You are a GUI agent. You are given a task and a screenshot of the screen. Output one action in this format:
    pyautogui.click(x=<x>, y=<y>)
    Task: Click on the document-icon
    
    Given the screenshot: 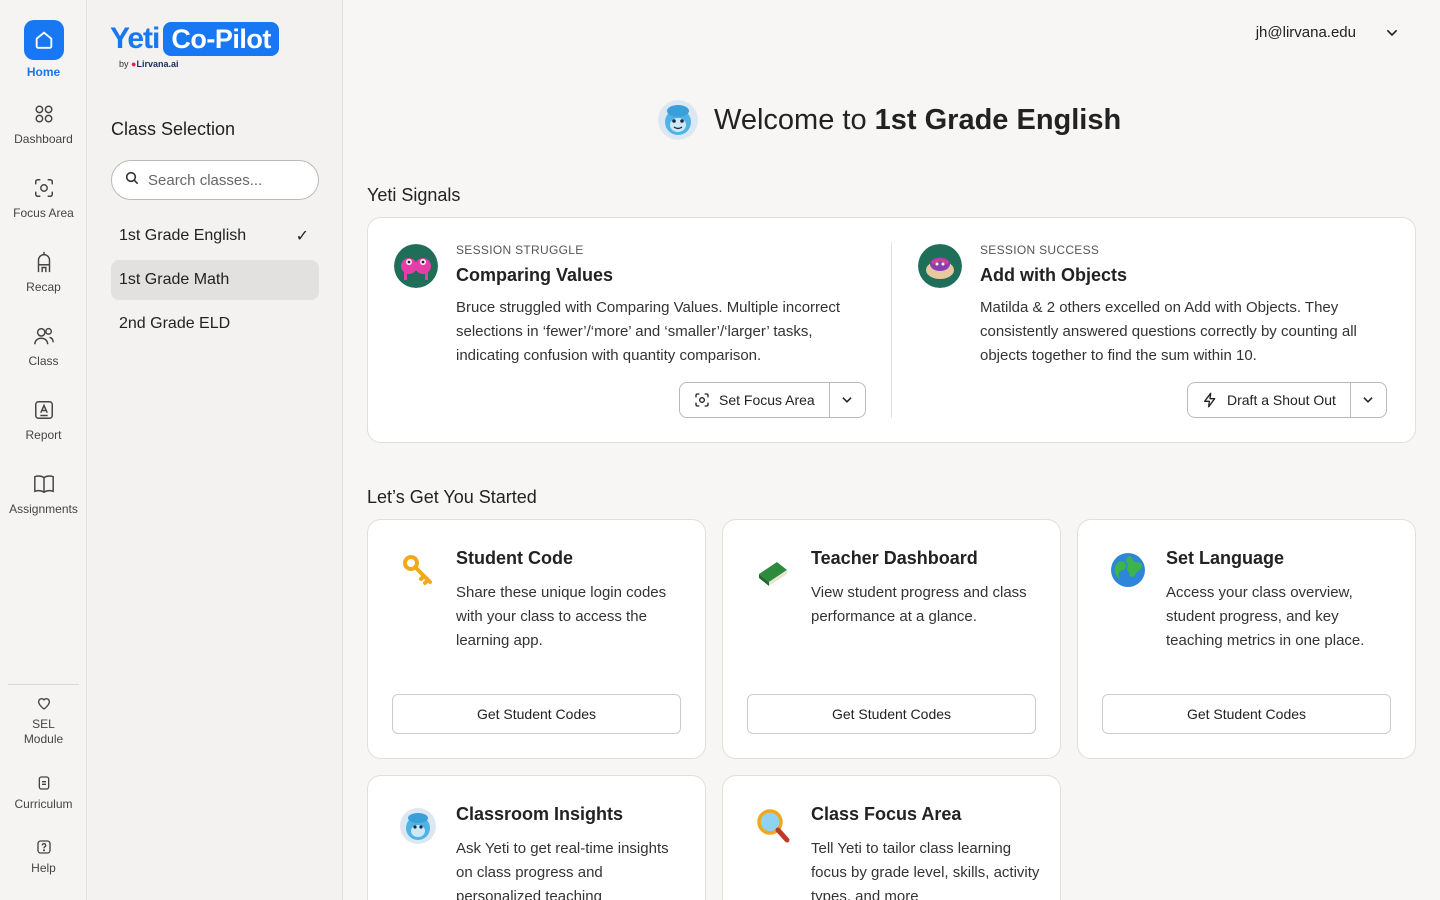 What is the action you would take?
    pyautogui.click(x=44, y=783)
    